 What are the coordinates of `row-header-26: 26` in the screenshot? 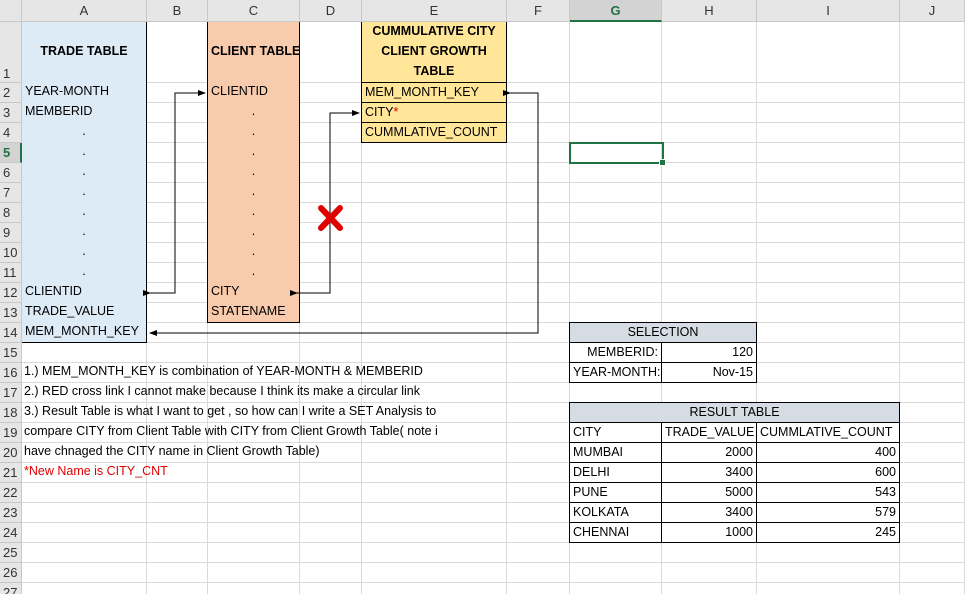 It's located at (11, 573).